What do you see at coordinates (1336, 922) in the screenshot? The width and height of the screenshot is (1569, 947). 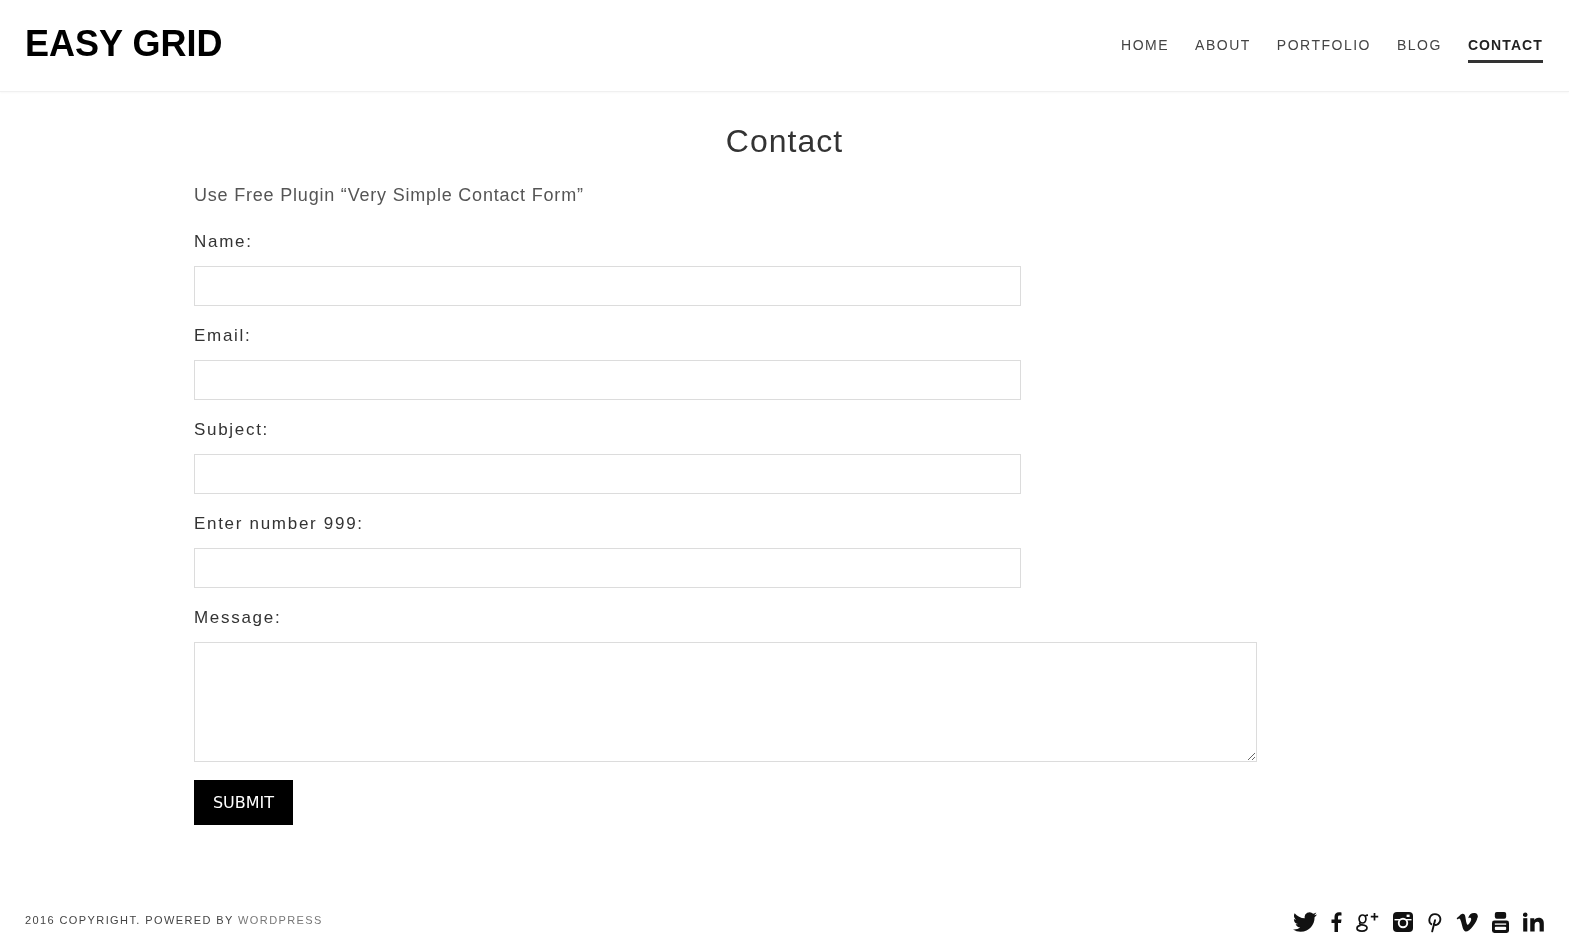 I see `f-logo-icon` at bounding box center [1336, 922].